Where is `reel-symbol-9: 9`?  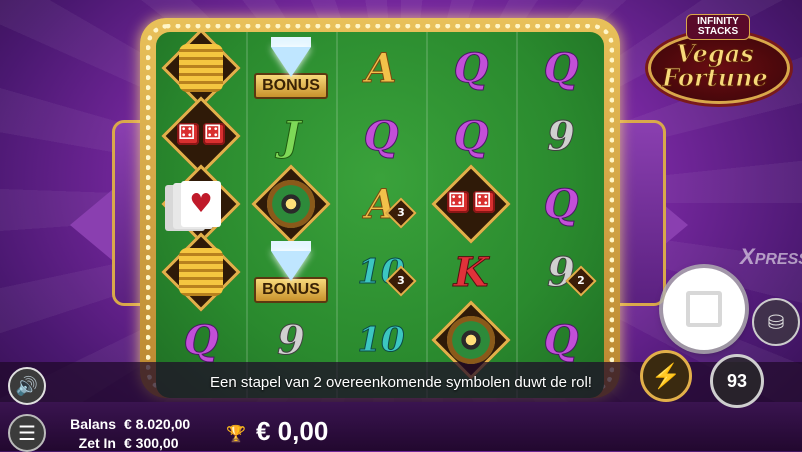
reel-symbol-9: 9 is located at coordinates (560, 136).